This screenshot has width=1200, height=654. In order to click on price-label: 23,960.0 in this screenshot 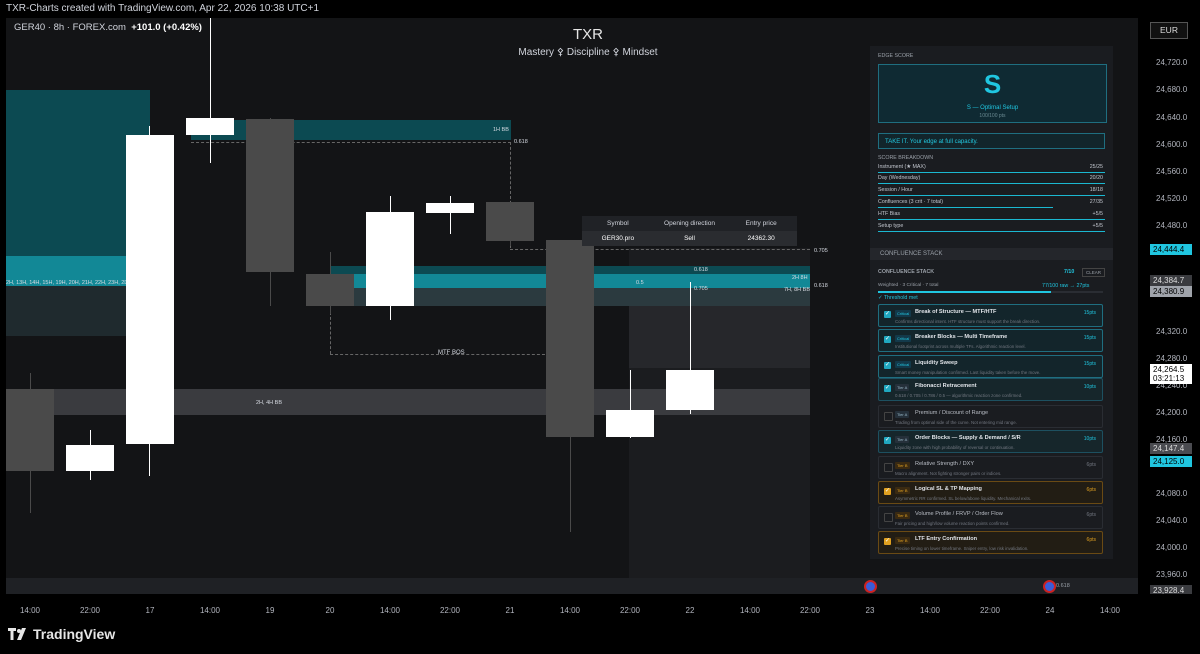, I will do `click(1172, 574)`.